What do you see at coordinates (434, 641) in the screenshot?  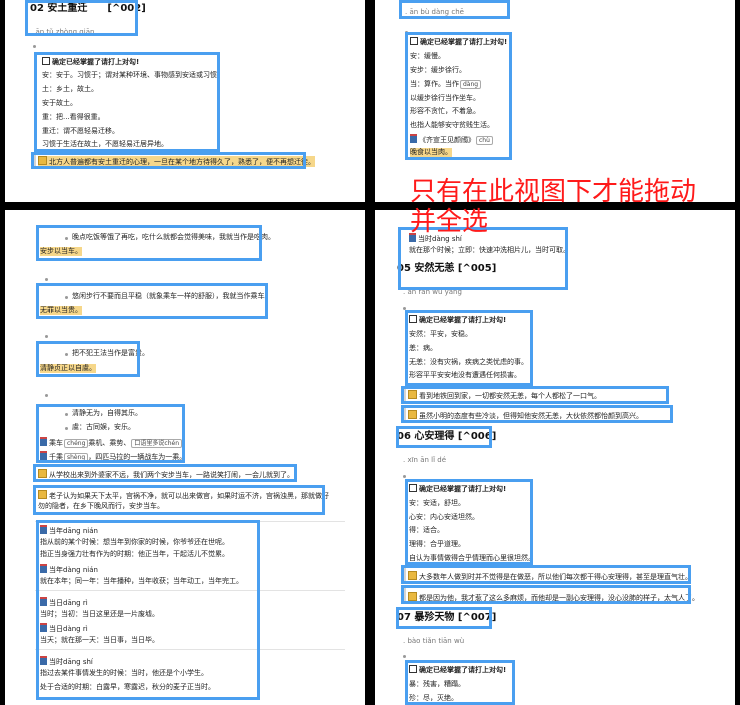 I see `pinyin: . bào tiǎn tiān wù` at bounding box center [434, 641].